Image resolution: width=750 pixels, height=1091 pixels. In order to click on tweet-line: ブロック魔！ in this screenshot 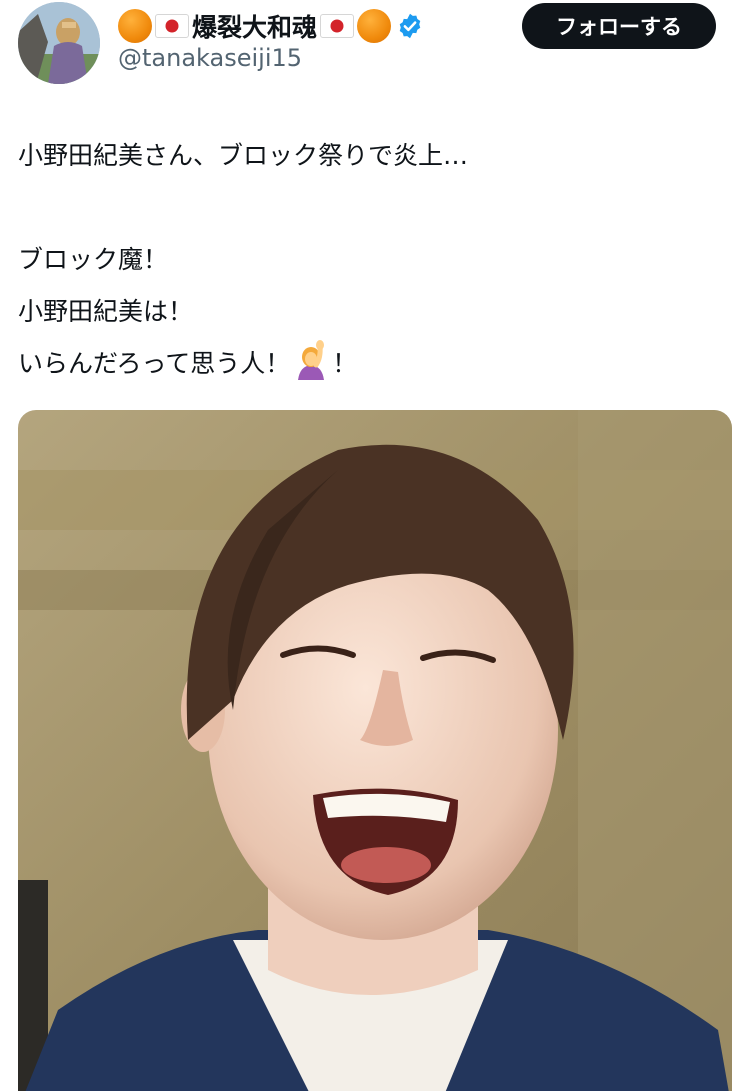, I will do `click(93, 259)`.